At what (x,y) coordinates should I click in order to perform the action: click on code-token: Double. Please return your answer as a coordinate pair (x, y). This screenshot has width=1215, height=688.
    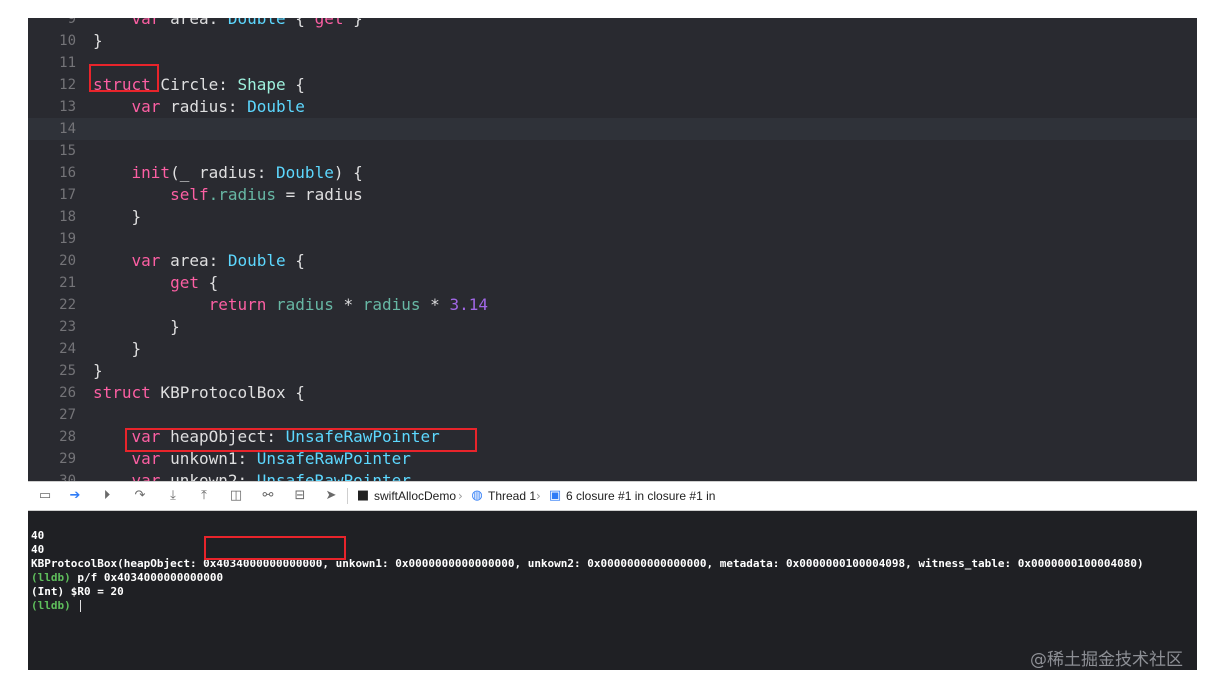
    Looking at the image, I should click on (305, 172).